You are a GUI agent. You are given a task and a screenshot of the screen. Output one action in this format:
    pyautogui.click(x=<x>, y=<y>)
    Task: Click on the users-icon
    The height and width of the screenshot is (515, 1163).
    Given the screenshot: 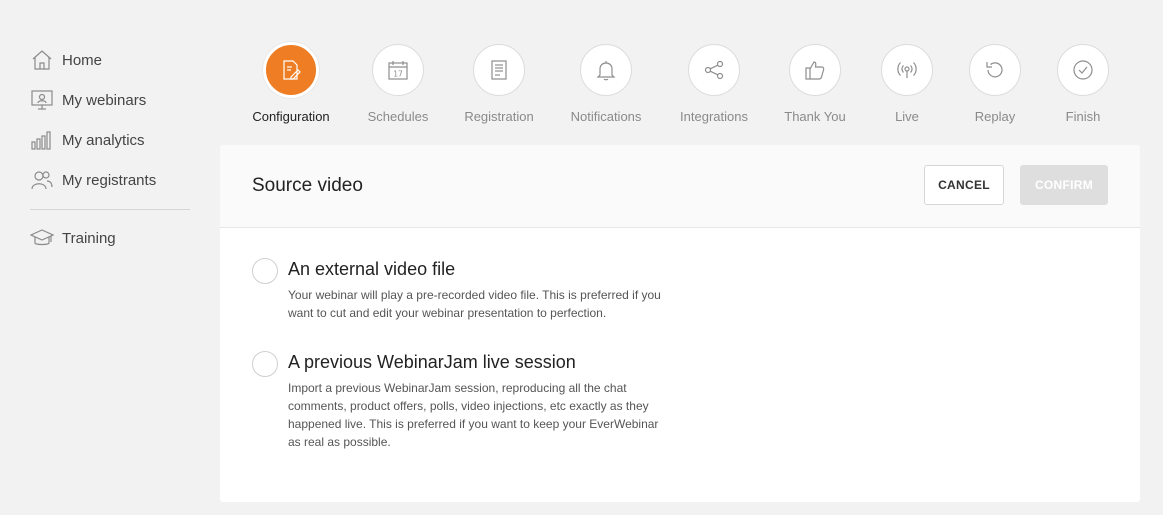 What is the action you would take?
    pyautogui.click(x=42, y=180)
    